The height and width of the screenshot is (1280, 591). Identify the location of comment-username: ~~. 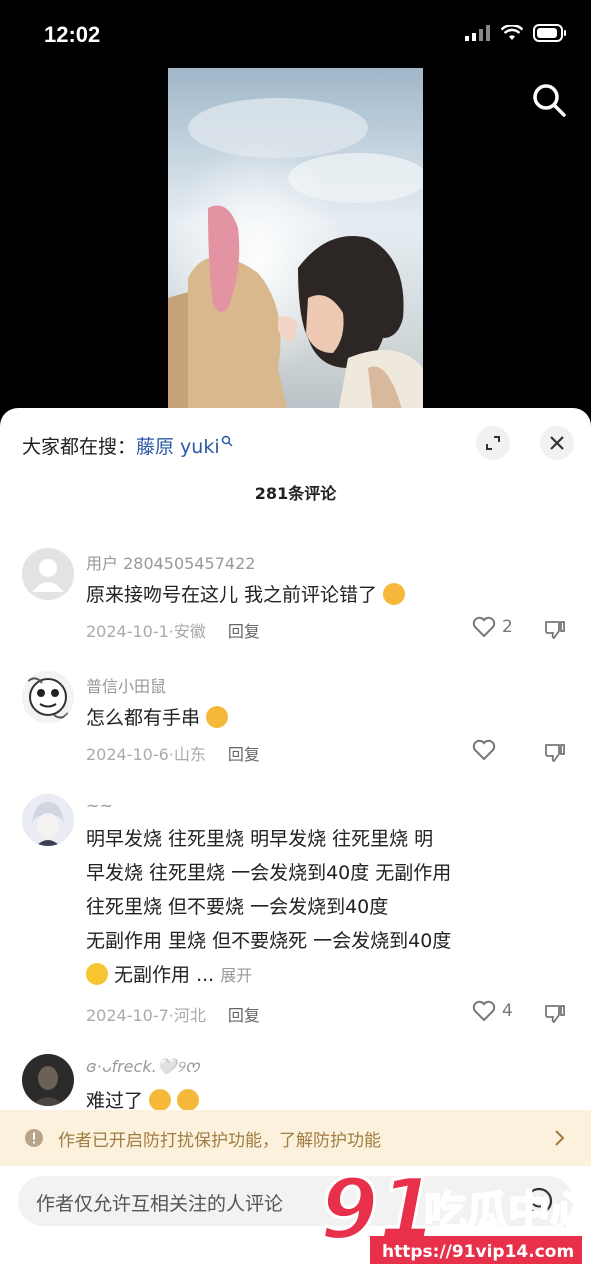
(99, 805).